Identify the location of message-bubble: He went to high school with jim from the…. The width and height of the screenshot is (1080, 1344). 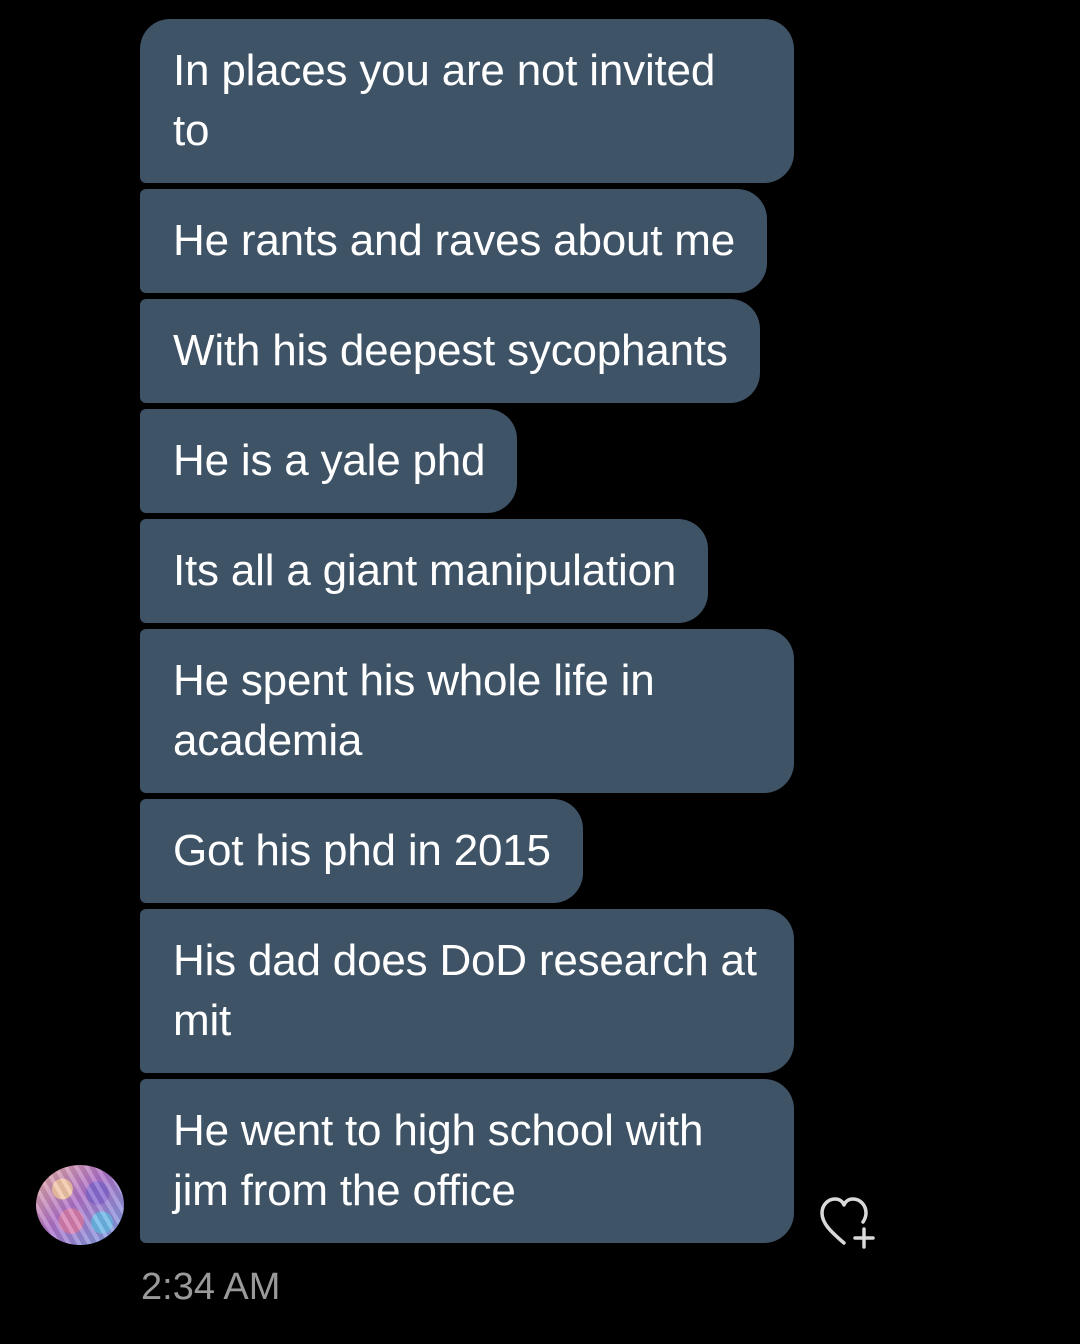
(467, 1161).